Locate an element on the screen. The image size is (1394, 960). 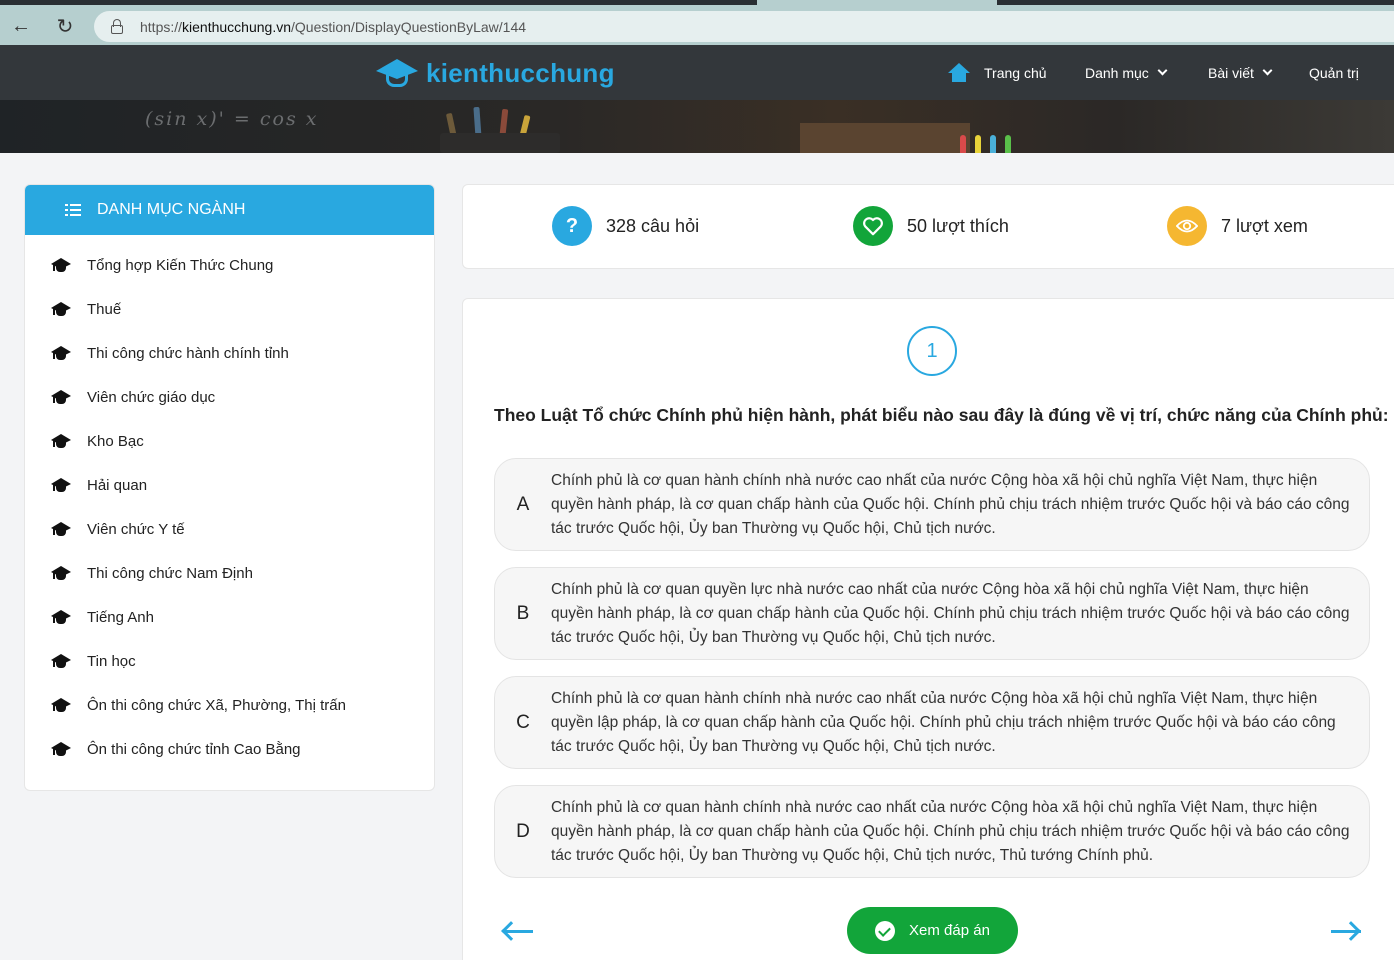
stat-views: 7 lượt xem is located at coordinates (1237, 226).